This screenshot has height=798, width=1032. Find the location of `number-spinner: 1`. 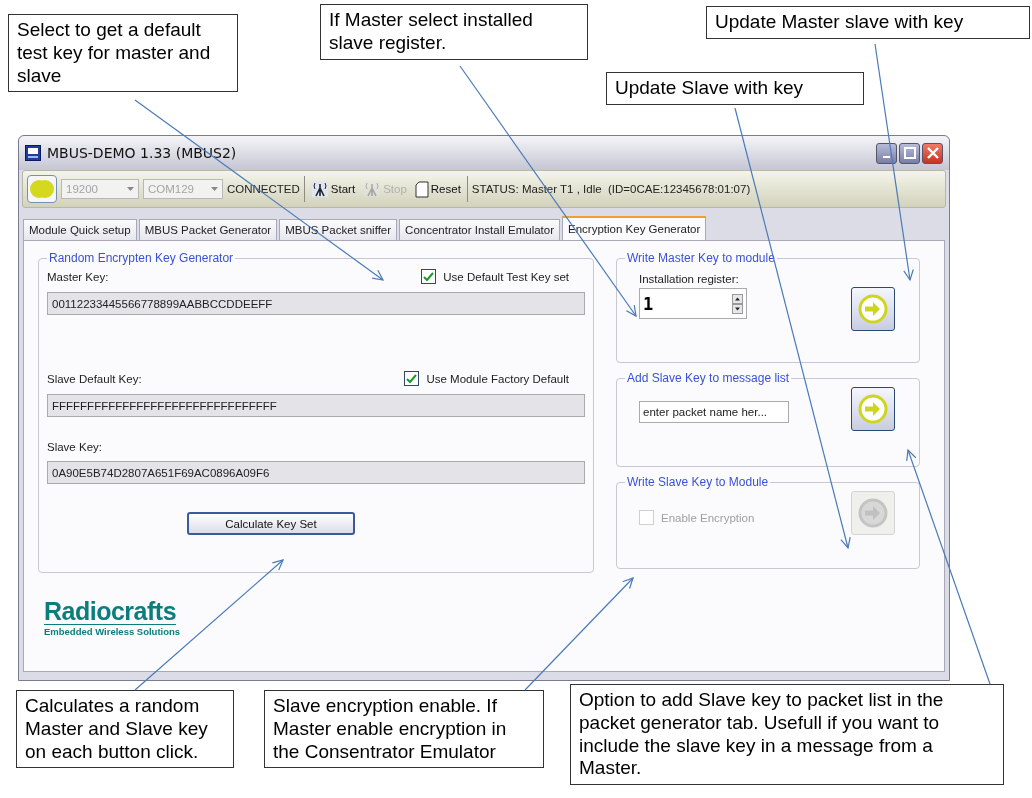

number-spinner: 1 is located at coordinates (693, 303).